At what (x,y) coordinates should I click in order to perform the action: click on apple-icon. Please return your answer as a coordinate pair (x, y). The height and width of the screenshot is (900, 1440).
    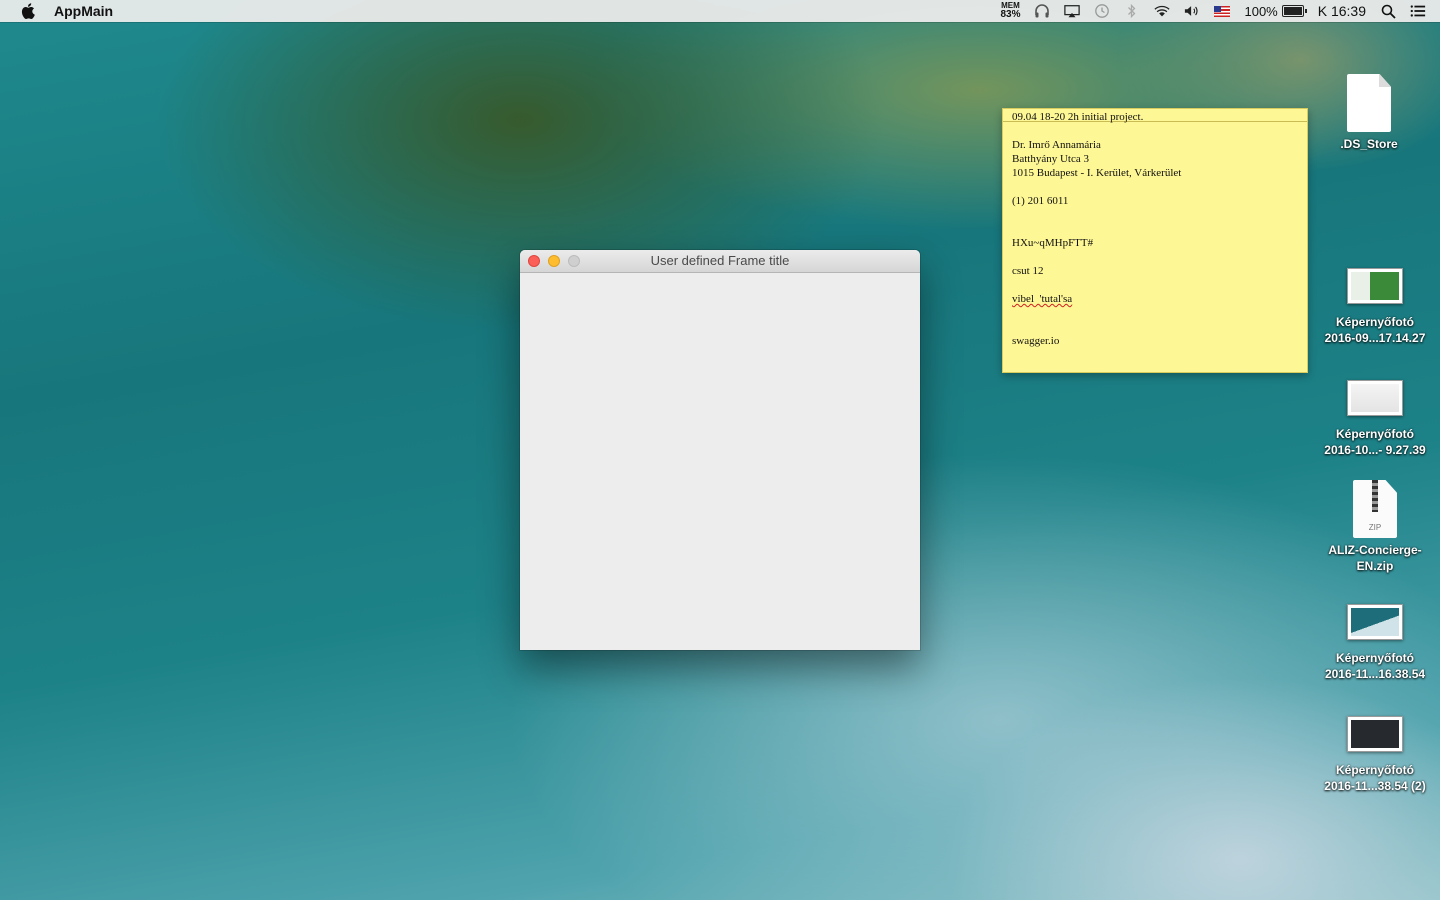
    Looking at the image, I should click on (28, 11).